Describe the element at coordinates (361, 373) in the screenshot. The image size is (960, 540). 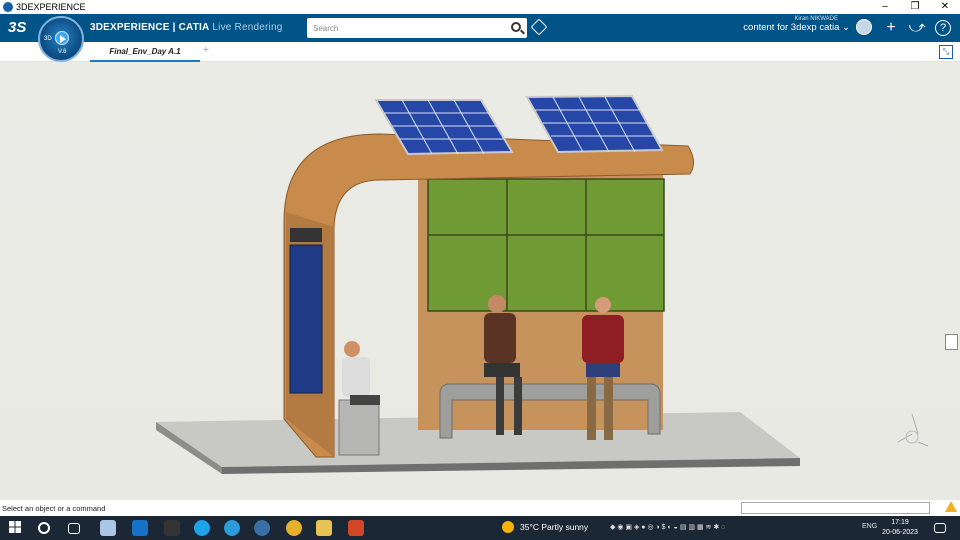
I see `person-child` at that location.